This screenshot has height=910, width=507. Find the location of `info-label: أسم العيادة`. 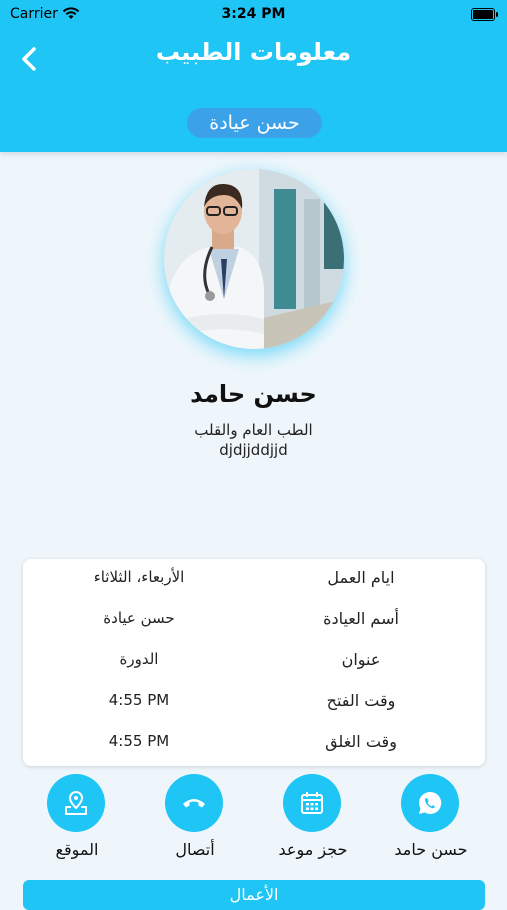

info-label: أسم العيادة is located at coordinates (361, 618).